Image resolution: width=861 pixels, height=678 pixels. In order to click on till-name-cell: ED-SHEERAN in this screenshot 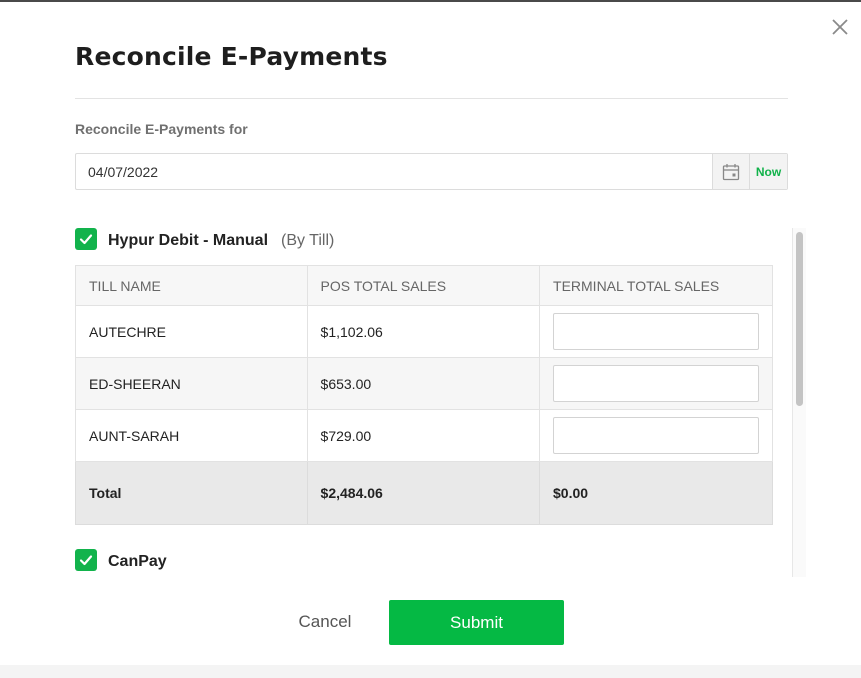, I will do `click(191, 383)`.